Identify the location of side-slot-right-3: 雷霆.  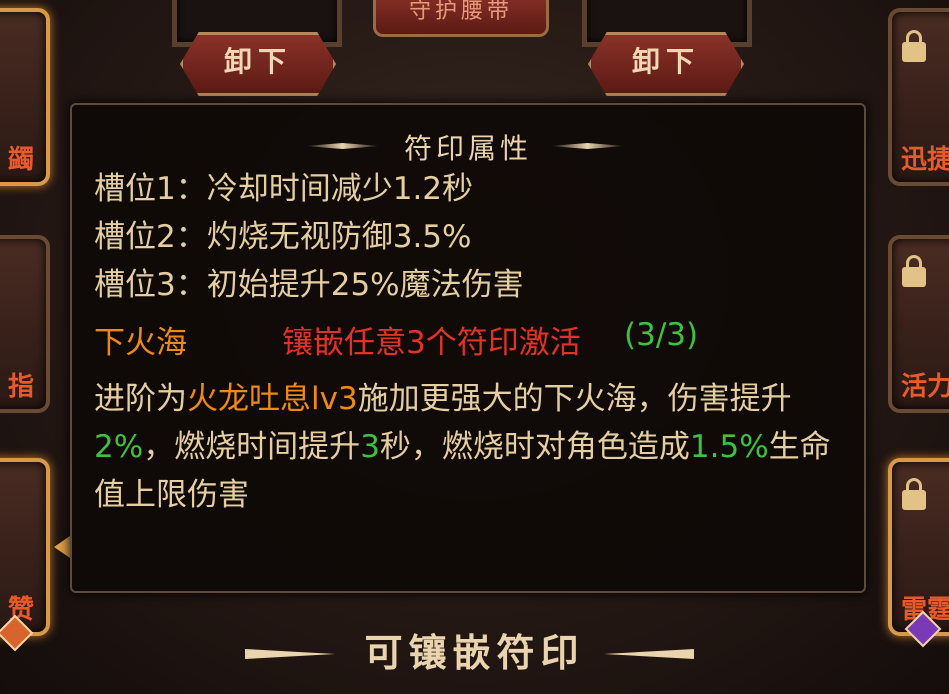
(918, 547).